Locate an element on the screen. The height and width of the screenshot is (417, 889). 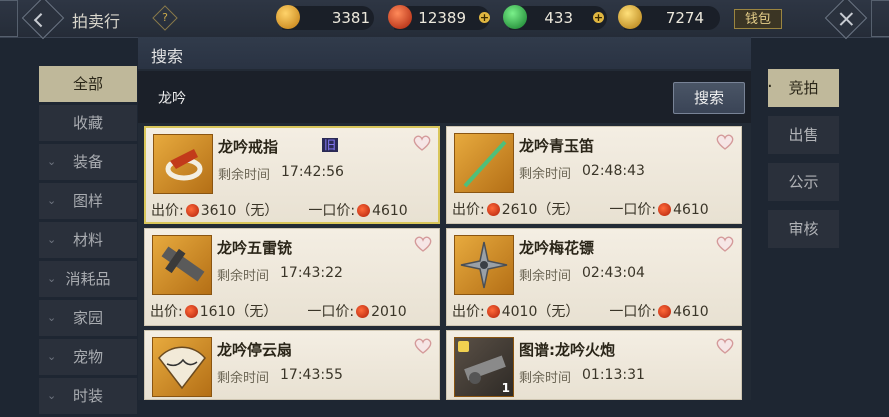
item-card: 龙吟梅花镖 剩余时间 02:43:04 出价: 4010（无） 一口价: 4610 is located at coordinates (594, 277).